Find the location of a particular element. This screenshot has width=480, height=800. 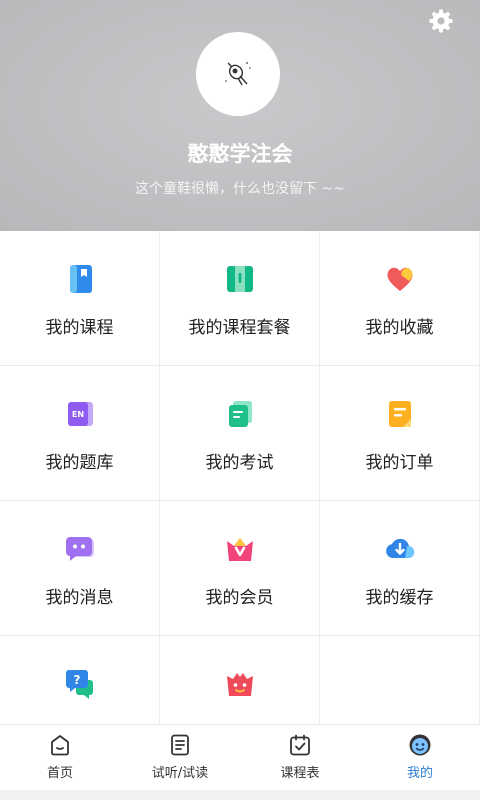

avatar is located at coordinates (238, 74).